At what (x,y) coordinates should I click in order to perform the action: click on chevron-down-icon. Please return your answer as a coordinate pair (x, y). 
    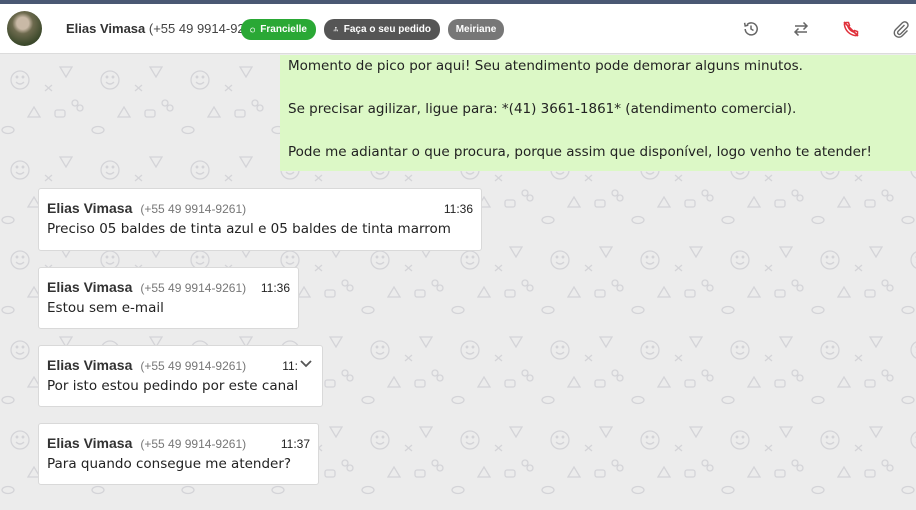
    Looking at the image, I should click on (306, 364).